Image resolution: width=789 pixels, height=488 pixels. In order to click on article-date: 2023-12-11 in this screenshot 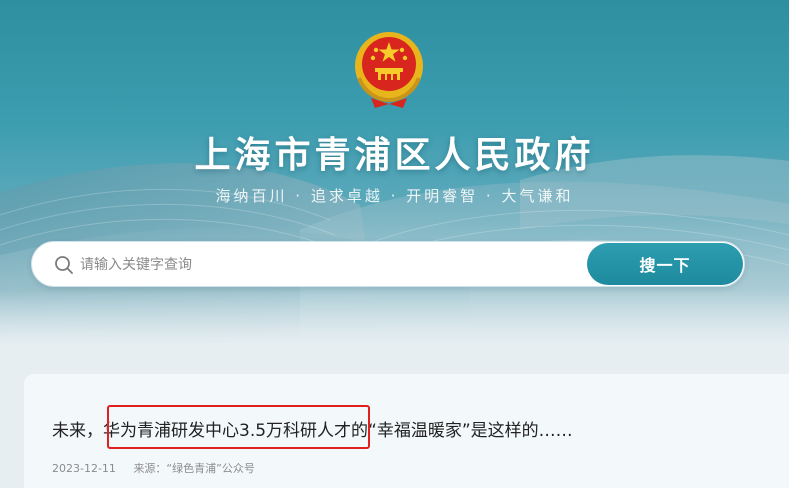, I will do `click(84, 468)`.